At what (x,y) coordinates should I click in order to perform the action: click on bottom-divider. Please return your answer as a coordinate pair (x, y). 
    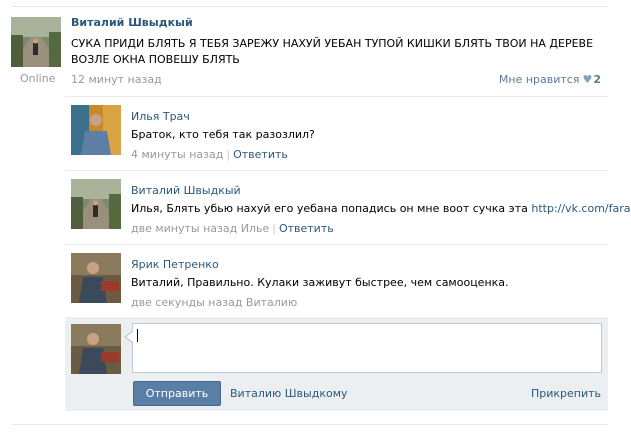
    Looking at the image, I should click on (310, 424).